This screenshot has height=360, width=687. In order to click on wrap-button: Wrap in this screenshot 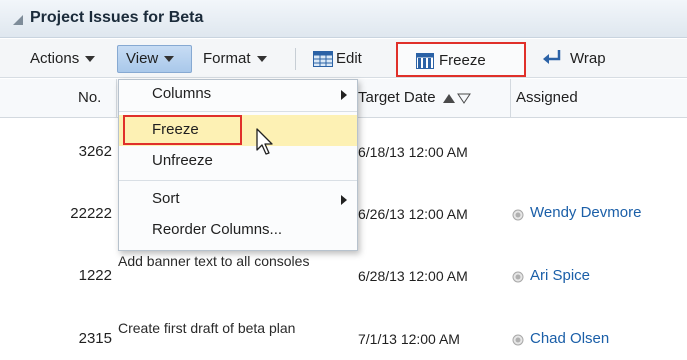, I will do `click(588, 58)`.